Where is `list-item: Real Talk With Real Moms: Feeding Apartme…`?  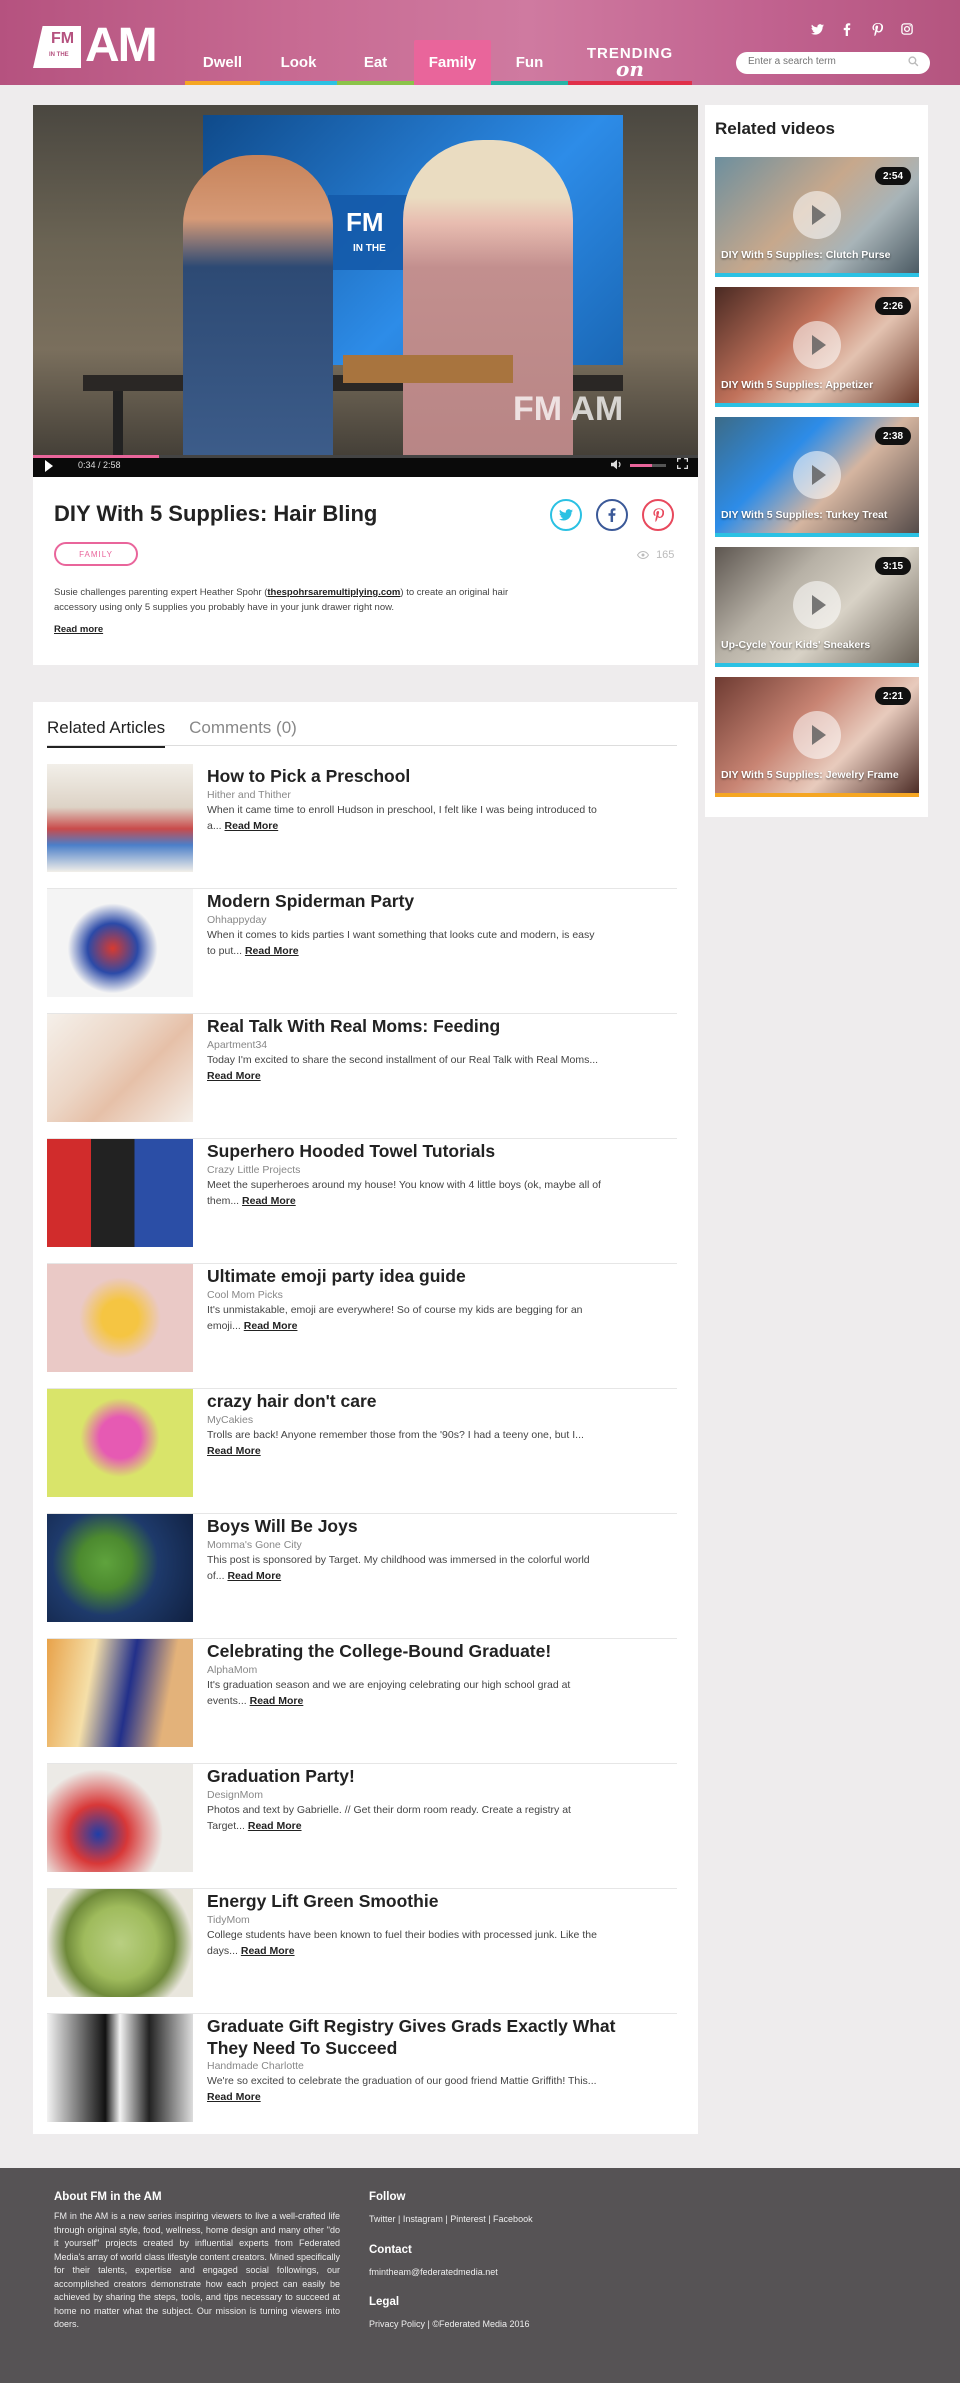
list-item: Real Talk With Real Moms: Feeding Apartme… is located at coordinates (362, 1076).